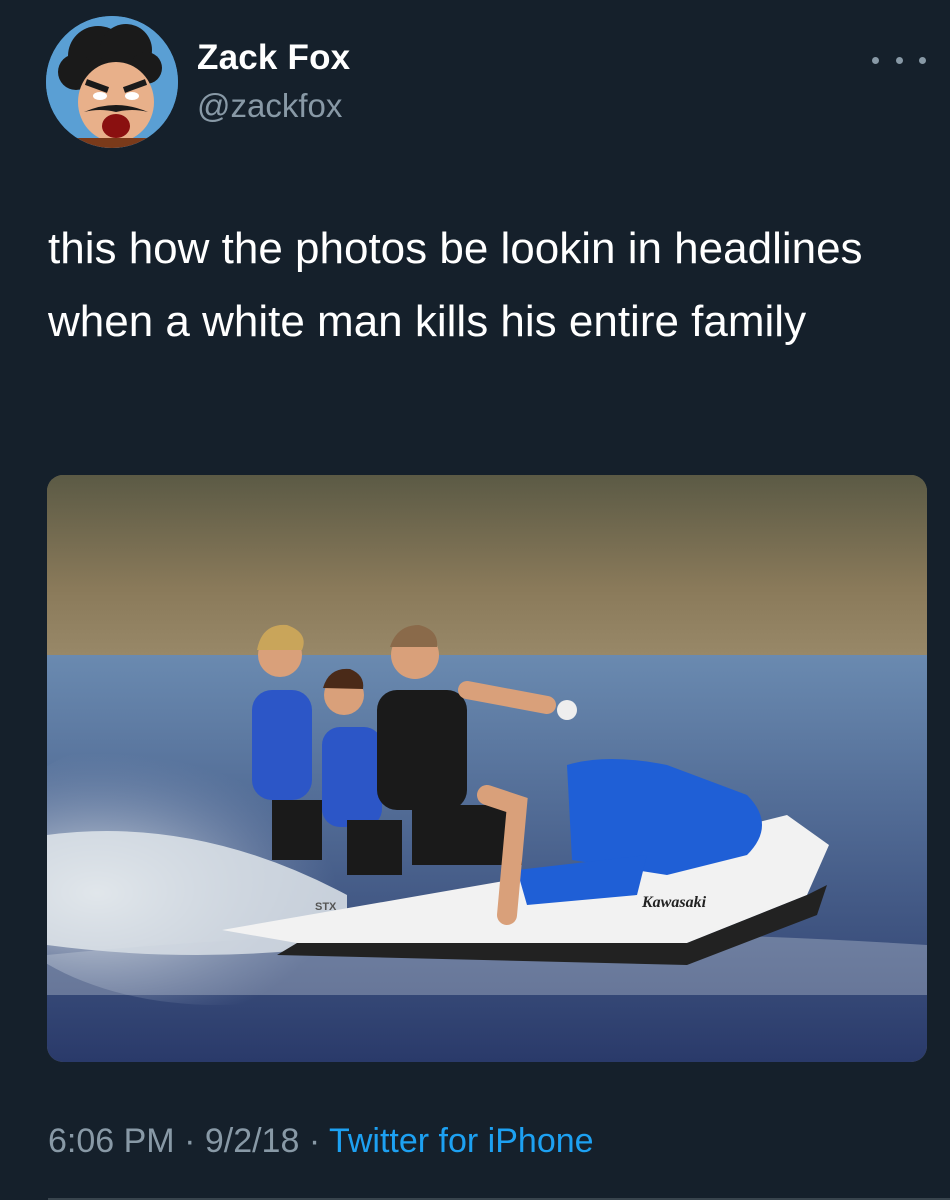  Describe the element at coordinates (326, 907) in the screenshot. I see `model-text: STX` at that location.